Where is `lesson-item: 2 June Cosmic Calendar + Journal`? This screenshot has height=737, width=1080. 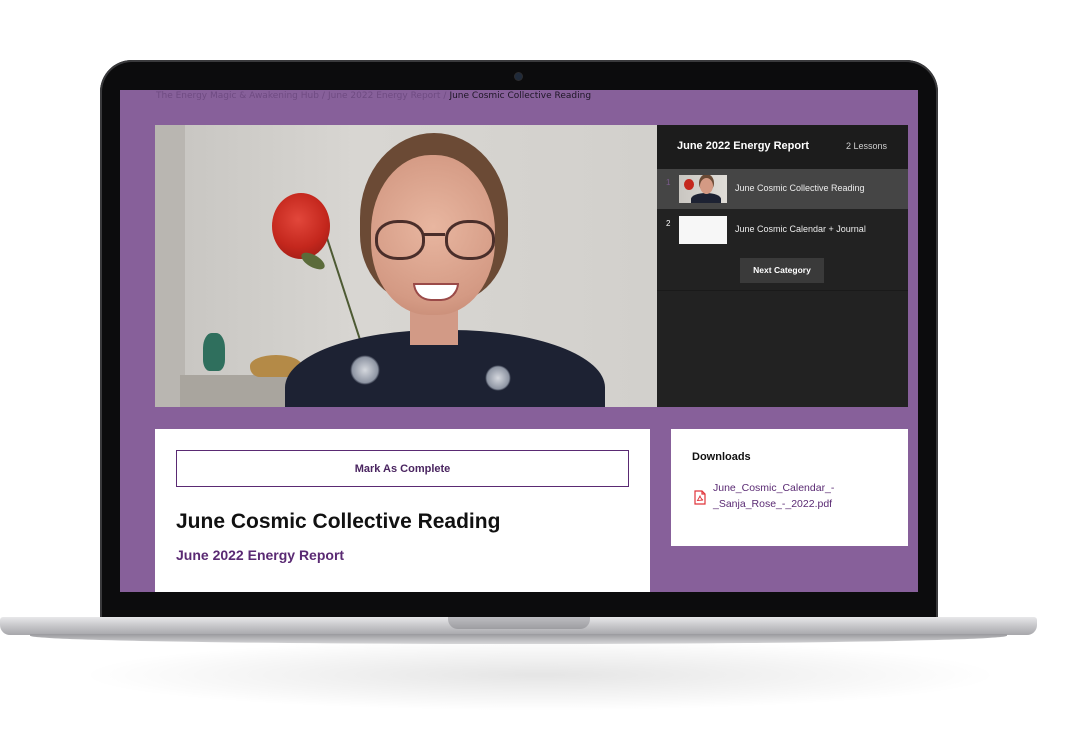 lesson-item: 2 June Cosmic Calendar + Journal is located at coordinates (782, 230).